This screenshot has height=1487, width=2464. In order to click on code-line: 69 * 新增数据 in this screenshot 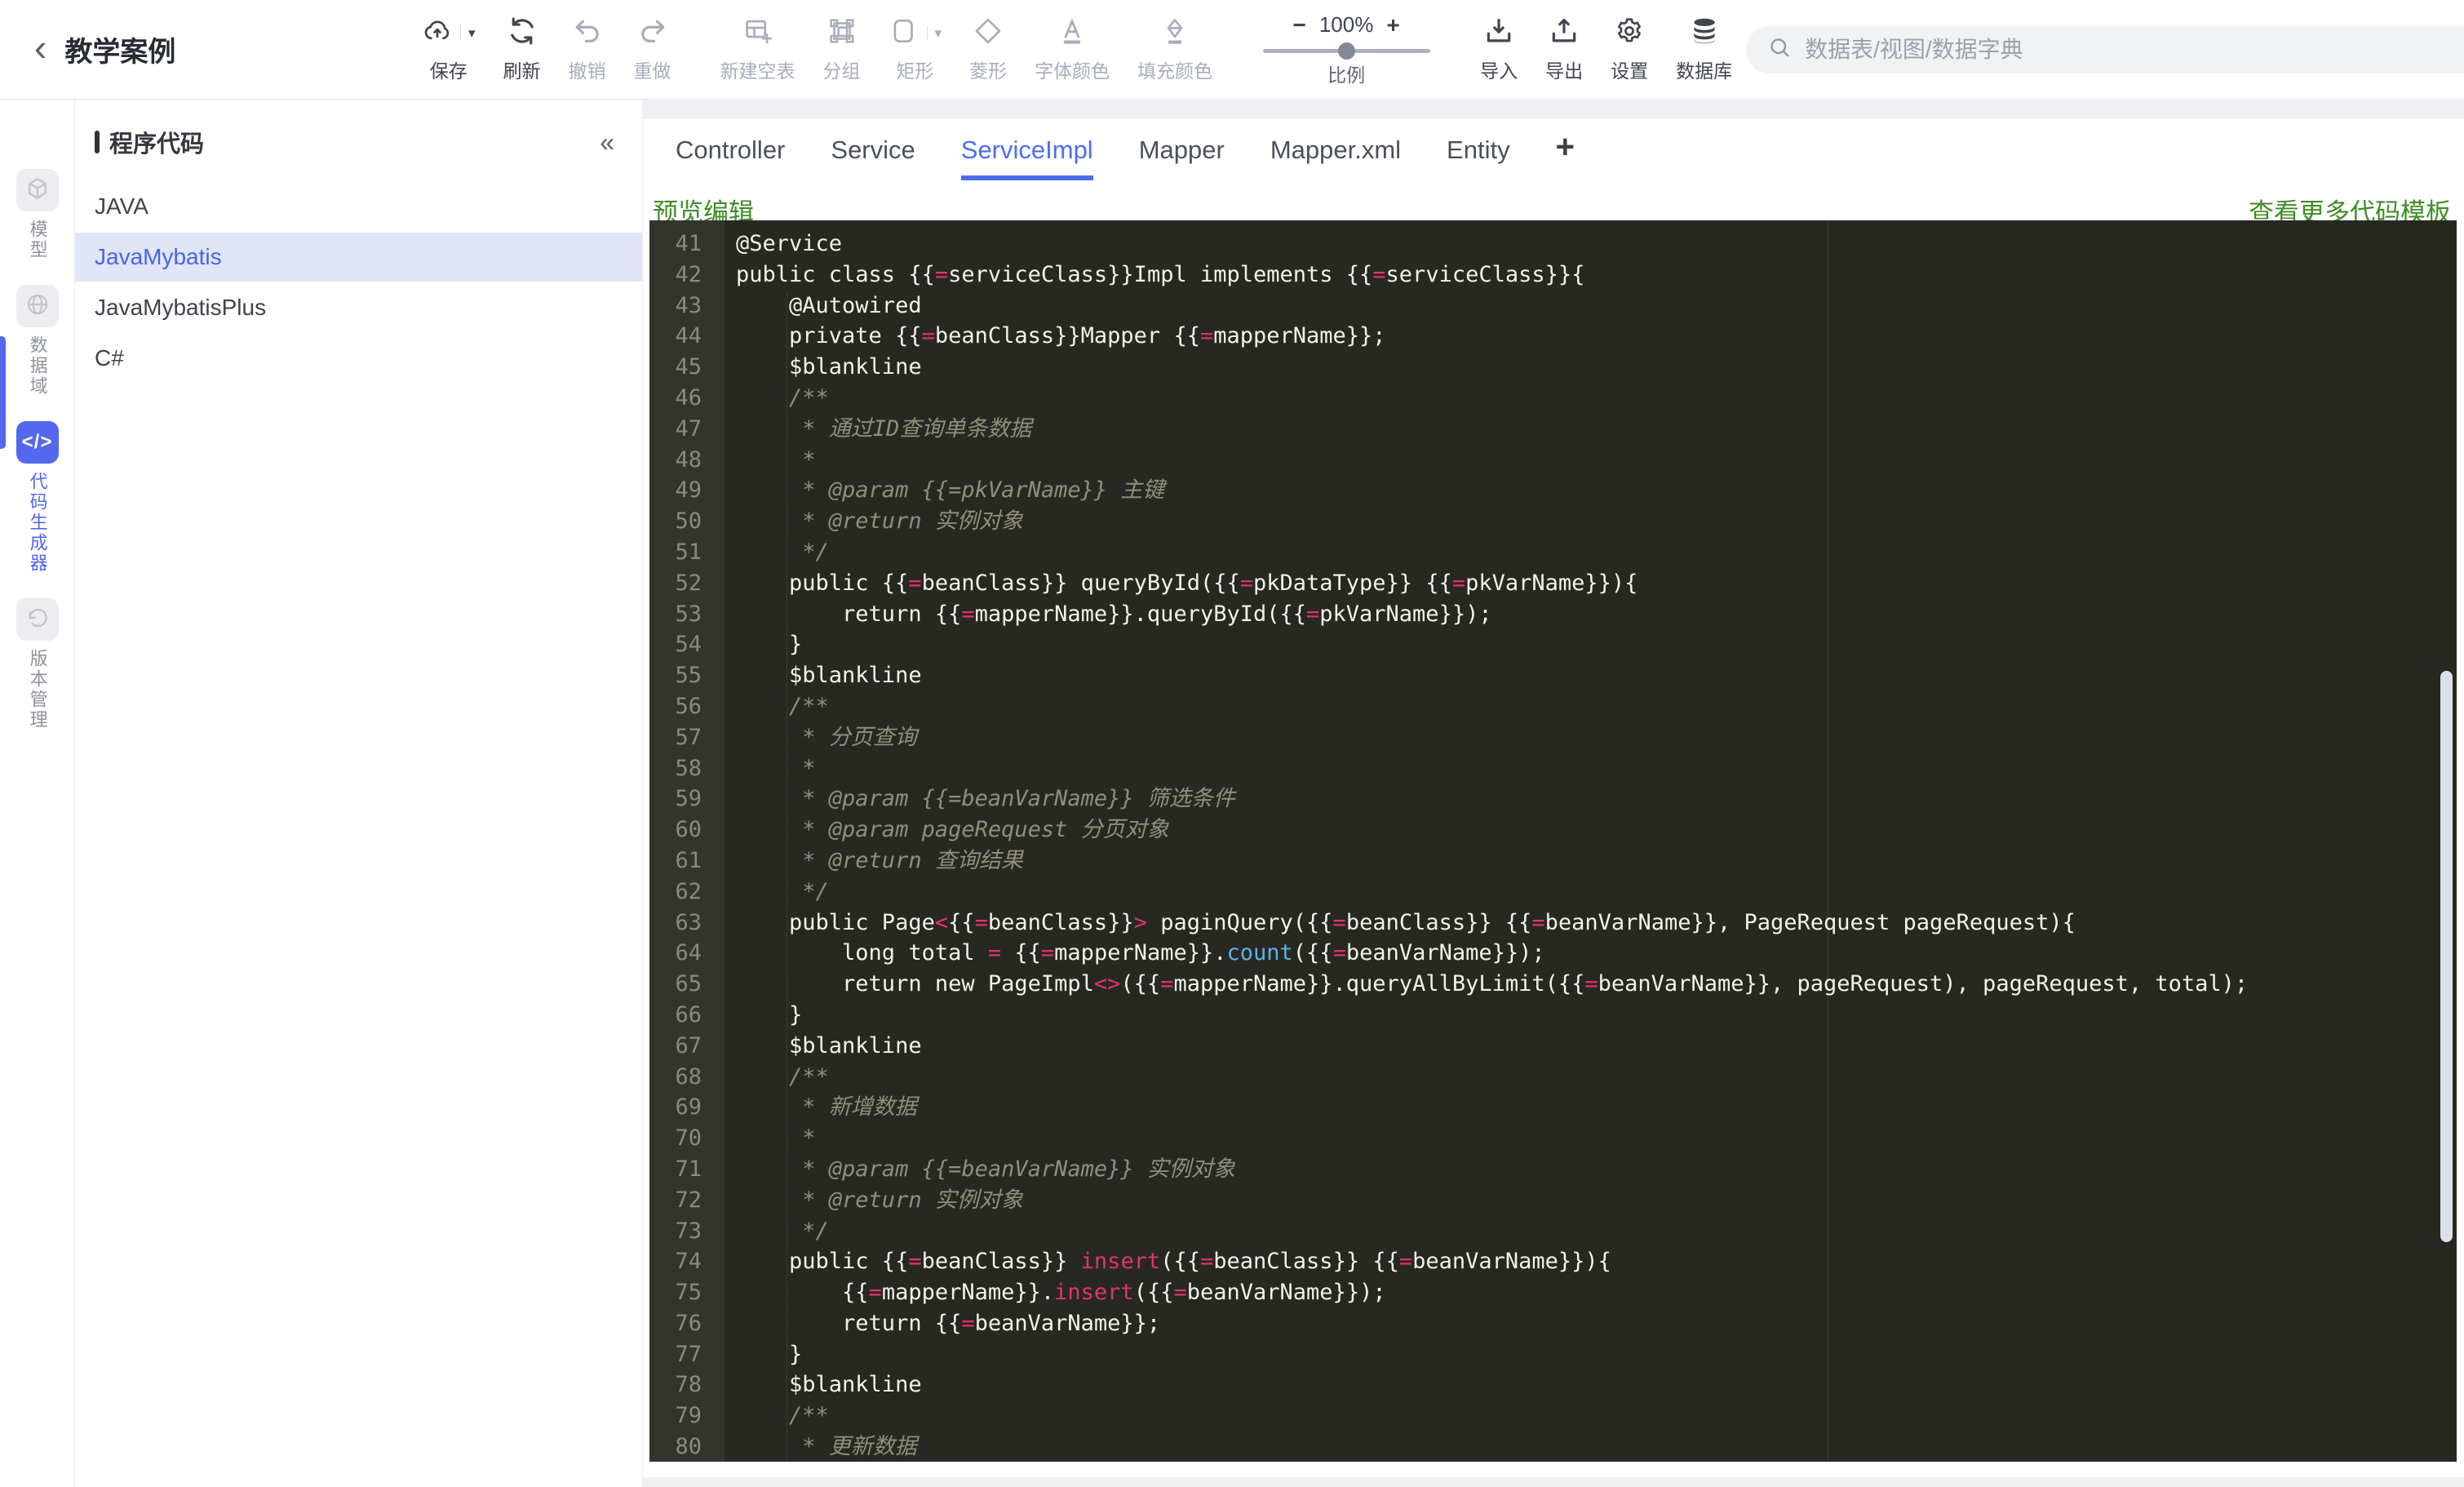, I will do `click(1553, 1107)`.